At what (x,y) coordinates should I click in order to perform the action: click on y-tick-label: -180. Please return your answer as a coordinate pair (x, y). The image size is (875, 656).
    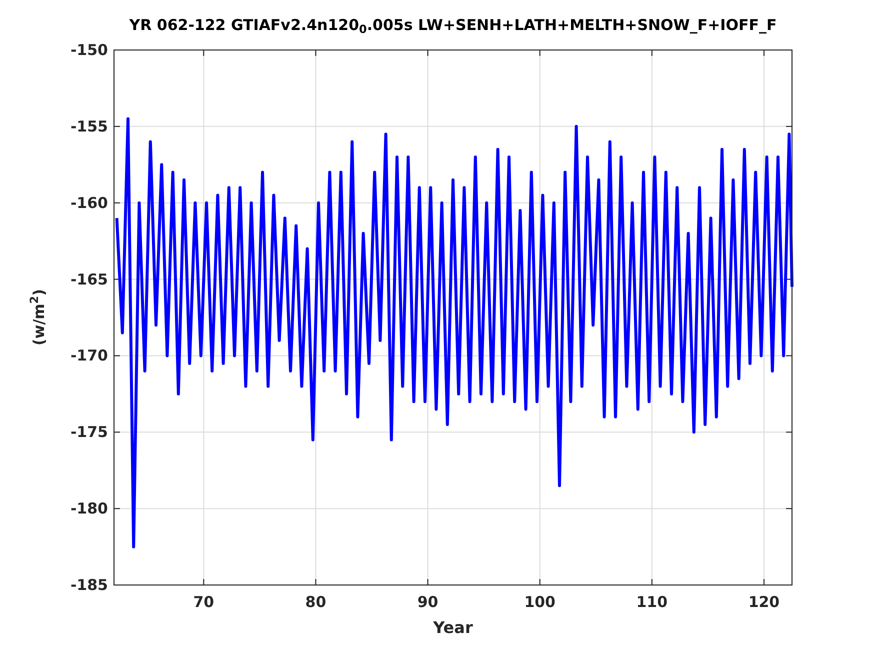
    Looking at the image, I should click on (89, 509).